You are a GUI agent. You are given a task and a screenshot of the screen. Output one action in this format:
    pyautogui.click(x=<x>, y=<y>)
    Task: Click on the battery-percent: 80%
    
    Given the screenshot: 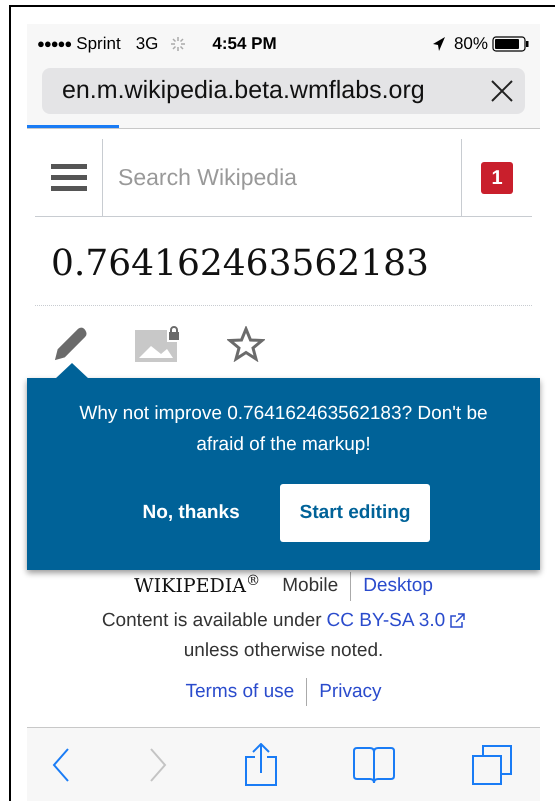 What is the action you would take?
    pyautogui.click(x=471, y=43)
    